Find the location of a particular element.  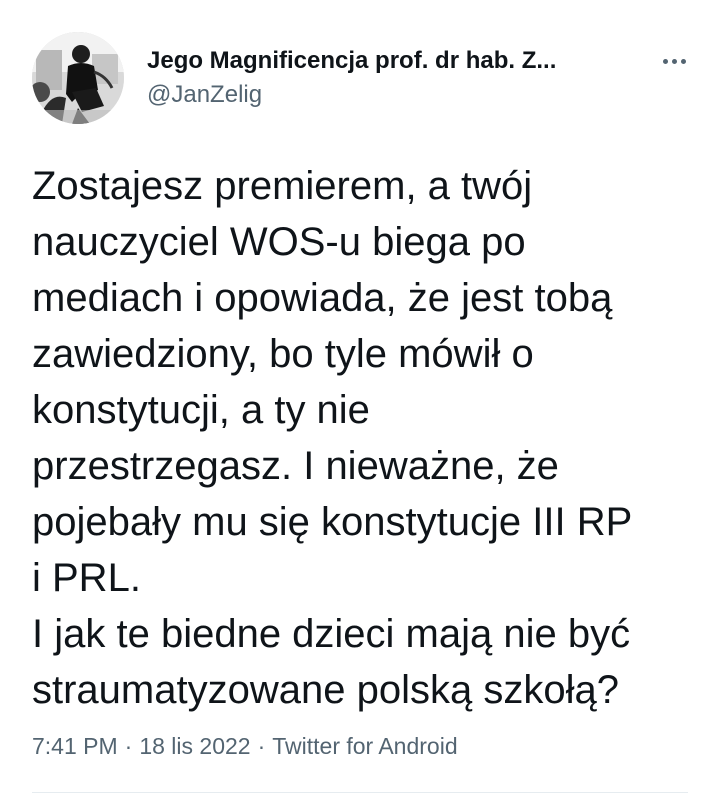

tweet-text-line: I jak te biedne dzieci mają nie być is located at coordinates (331, 634).